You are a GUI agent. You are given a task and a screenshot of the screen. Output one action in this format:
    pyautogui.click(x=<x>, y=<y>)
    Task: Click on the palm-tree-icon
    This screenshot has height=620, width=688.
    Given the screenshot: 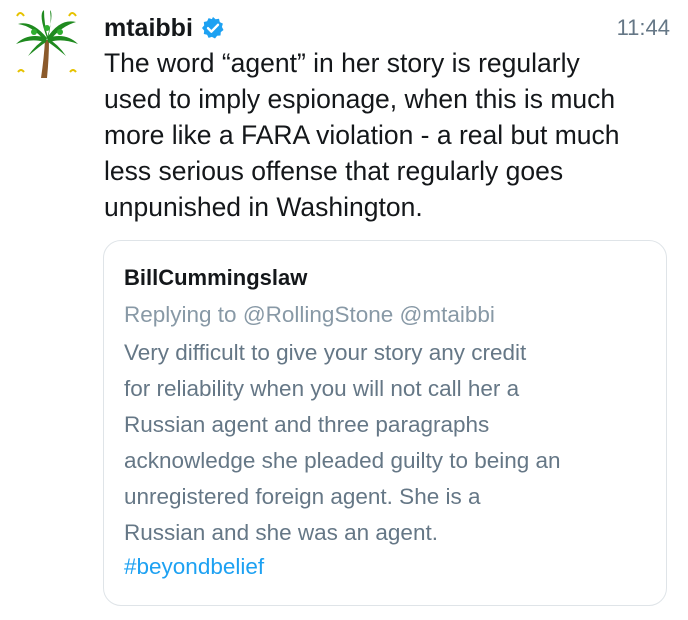 What is the action you would take?
    pyautogui.click(x=47, y=44)
    